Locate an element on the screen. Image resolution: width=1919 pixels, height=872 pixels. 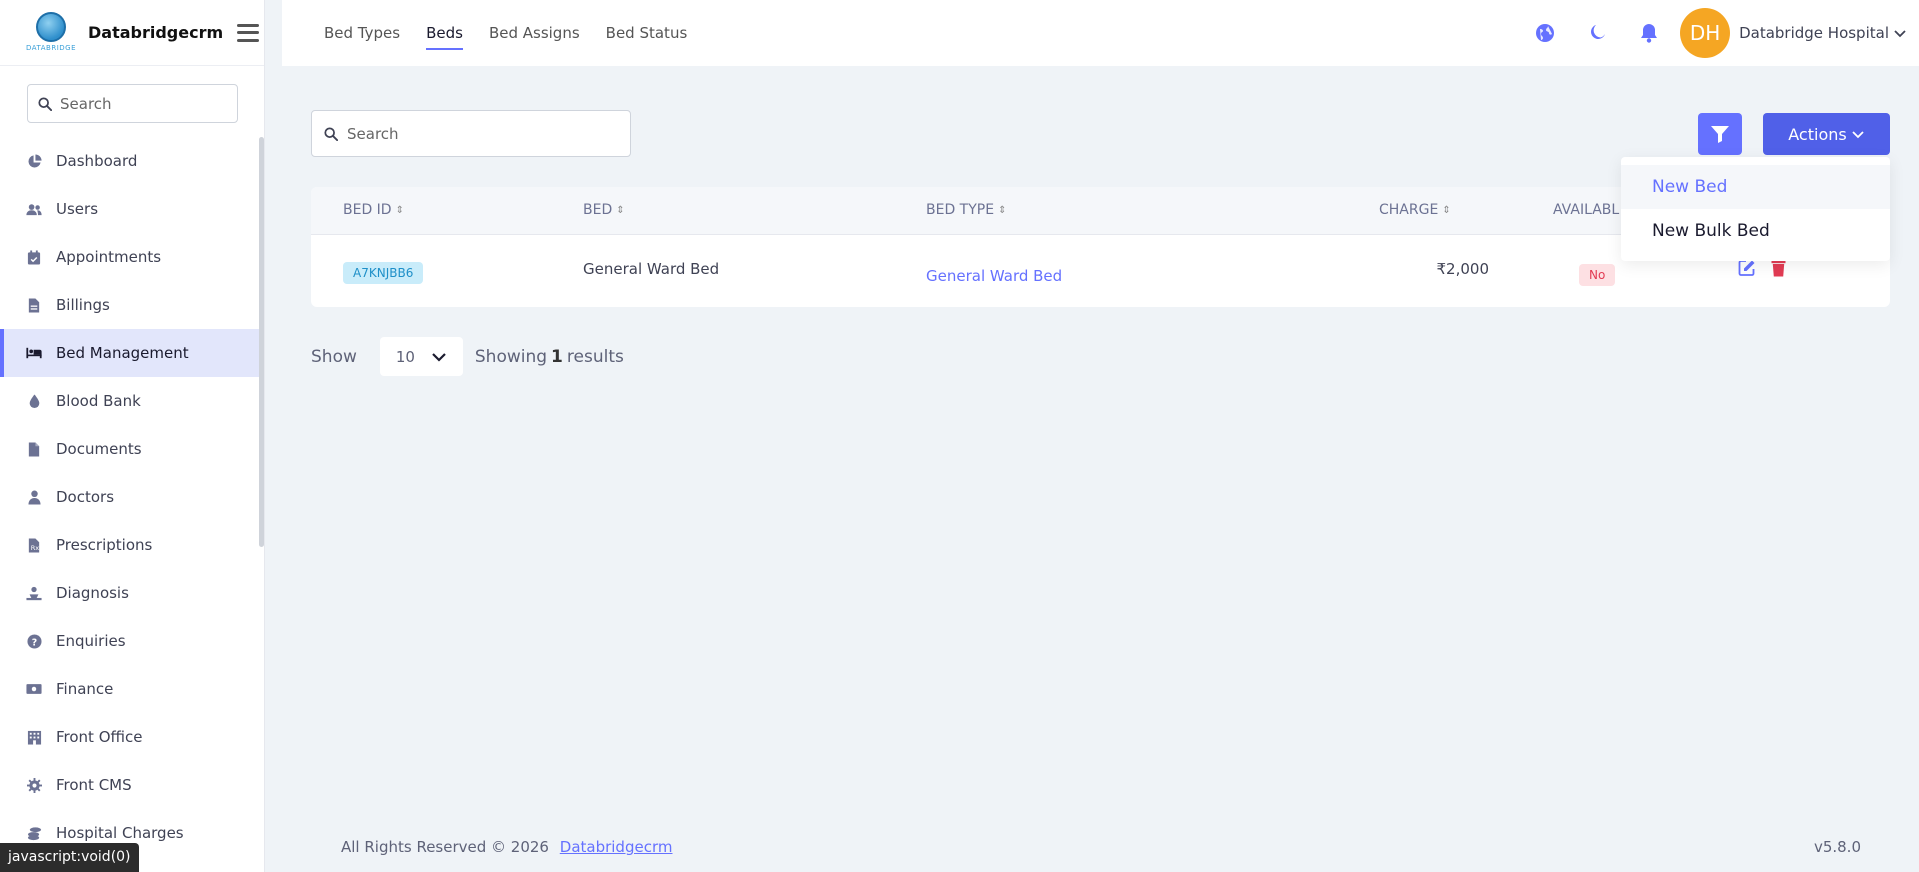
sidebar-item-label: Front Office is located at coordinates (99, 737).